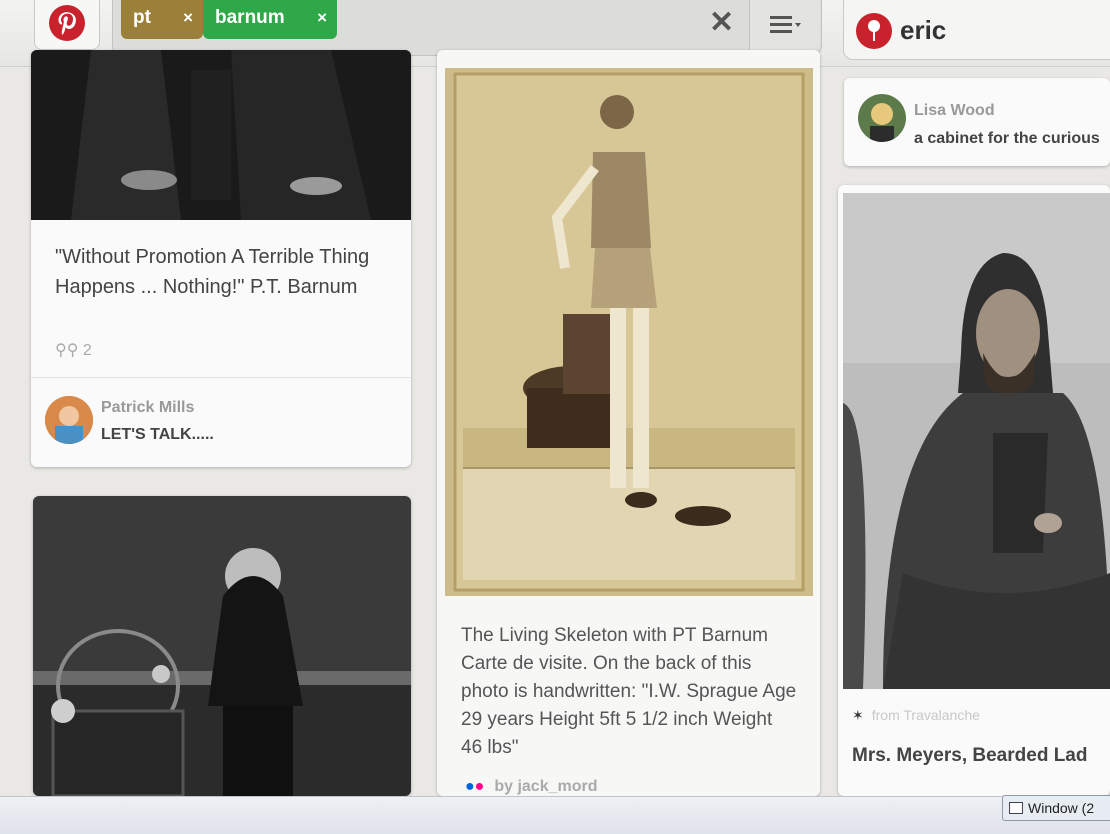 The height and width of the screenshot is (834, 1110). I want to click on pin-description: Mrs. Meyers, Bearded Lad, so click(970, 755).